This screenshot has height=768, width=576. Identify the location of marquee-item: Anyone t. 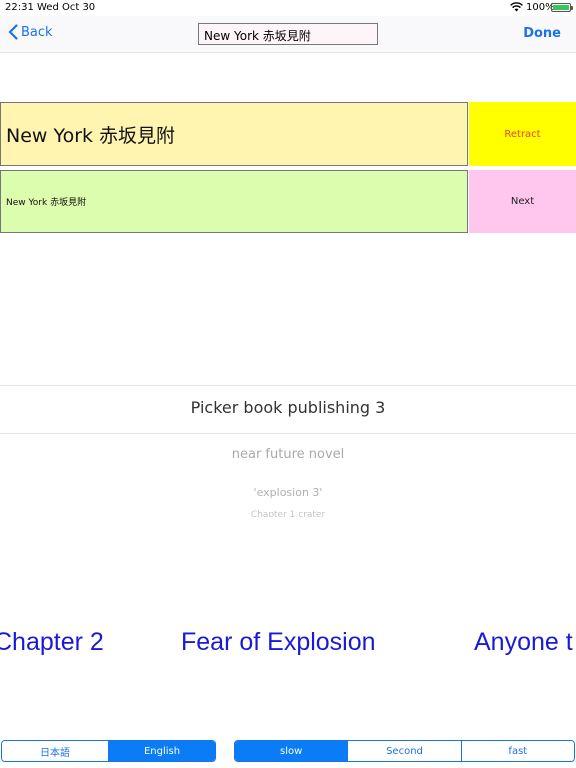
(523, 642).